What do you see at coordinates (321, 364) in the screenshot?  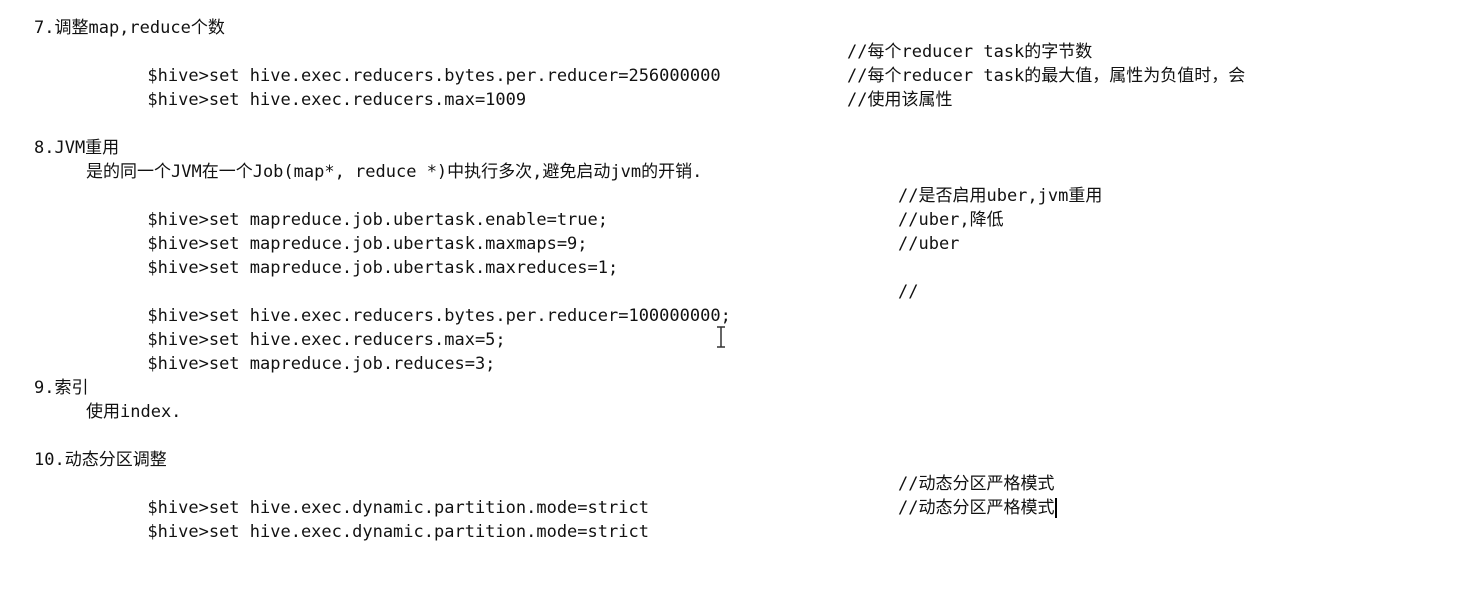 I see `command-text: $hive>set mapreduce.job.reduces=3;` at bounding box center [321, 364].